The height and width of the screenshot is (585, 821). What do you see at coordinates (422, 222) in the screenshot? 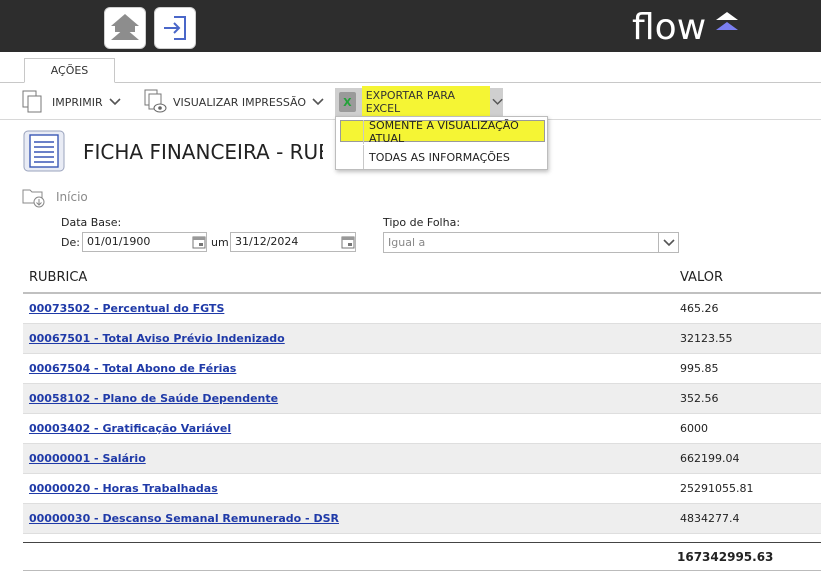
I see `tipo-folha-label: Tipo de Folha:` at bounding box center [422, 222].